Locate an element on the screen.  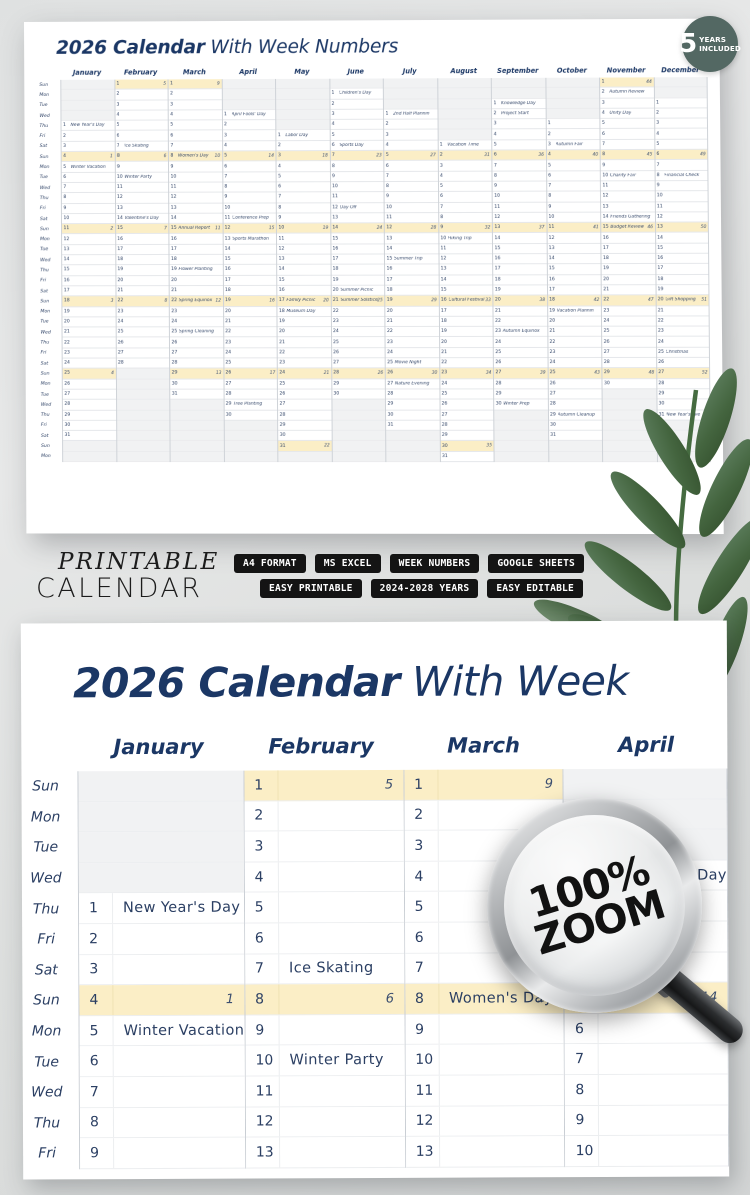
zoom-day-cell is located at coordinates (161, 878).